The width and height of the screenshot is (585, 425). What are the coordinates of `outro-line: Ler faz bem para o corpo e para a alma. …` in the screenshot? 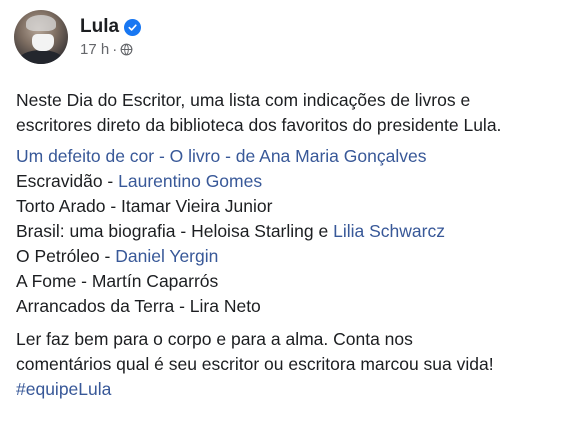 It's located at (214, 339).